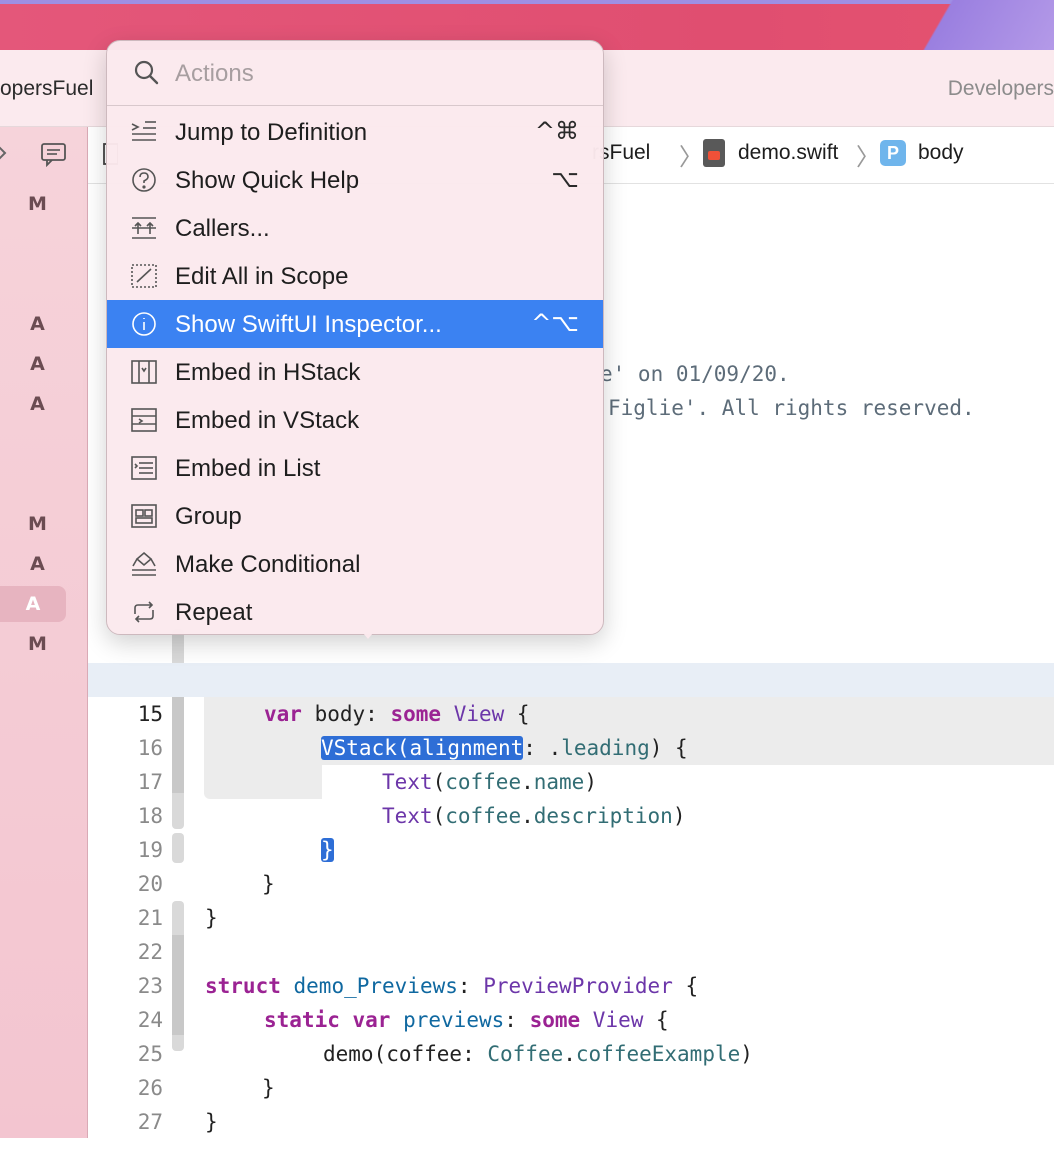 The image size is (1054, 1173). I want to click on vstack-icon, so click(144, 420).